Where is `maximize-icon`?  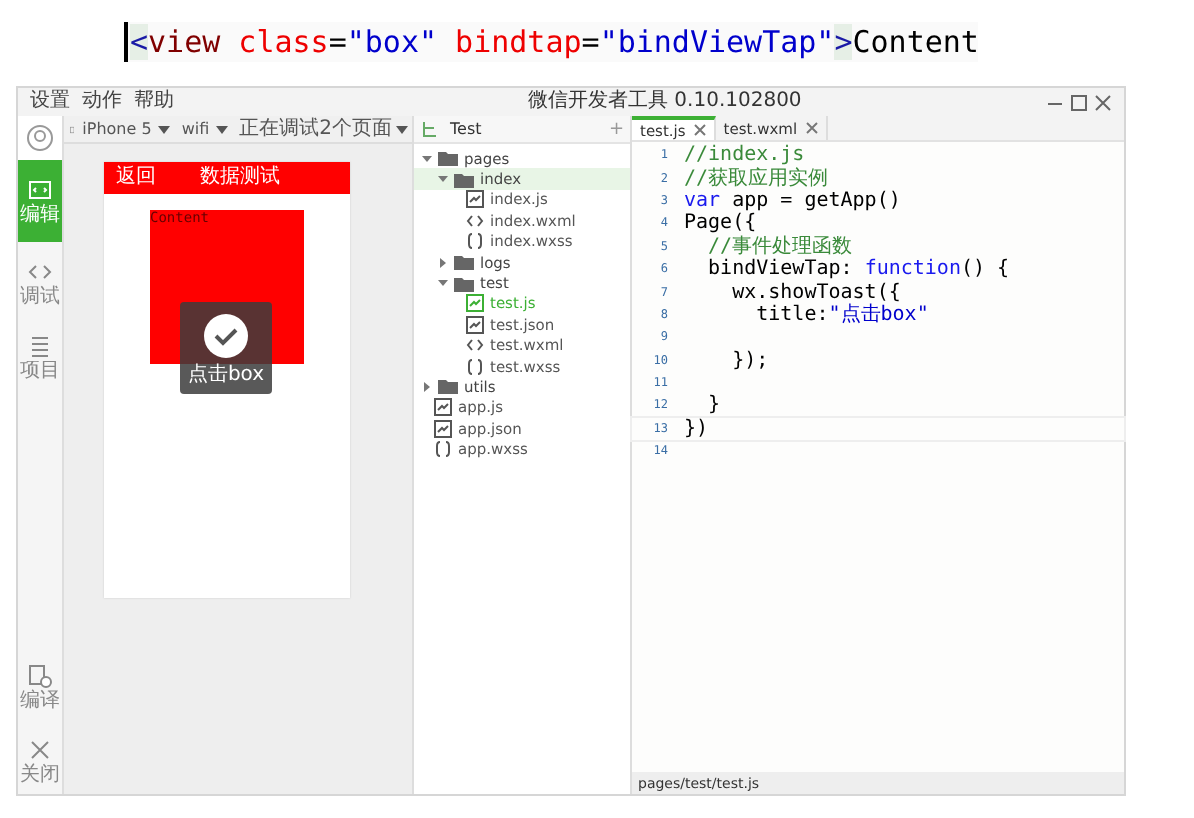
maximize-icon is located at coordinates (1079, 102).